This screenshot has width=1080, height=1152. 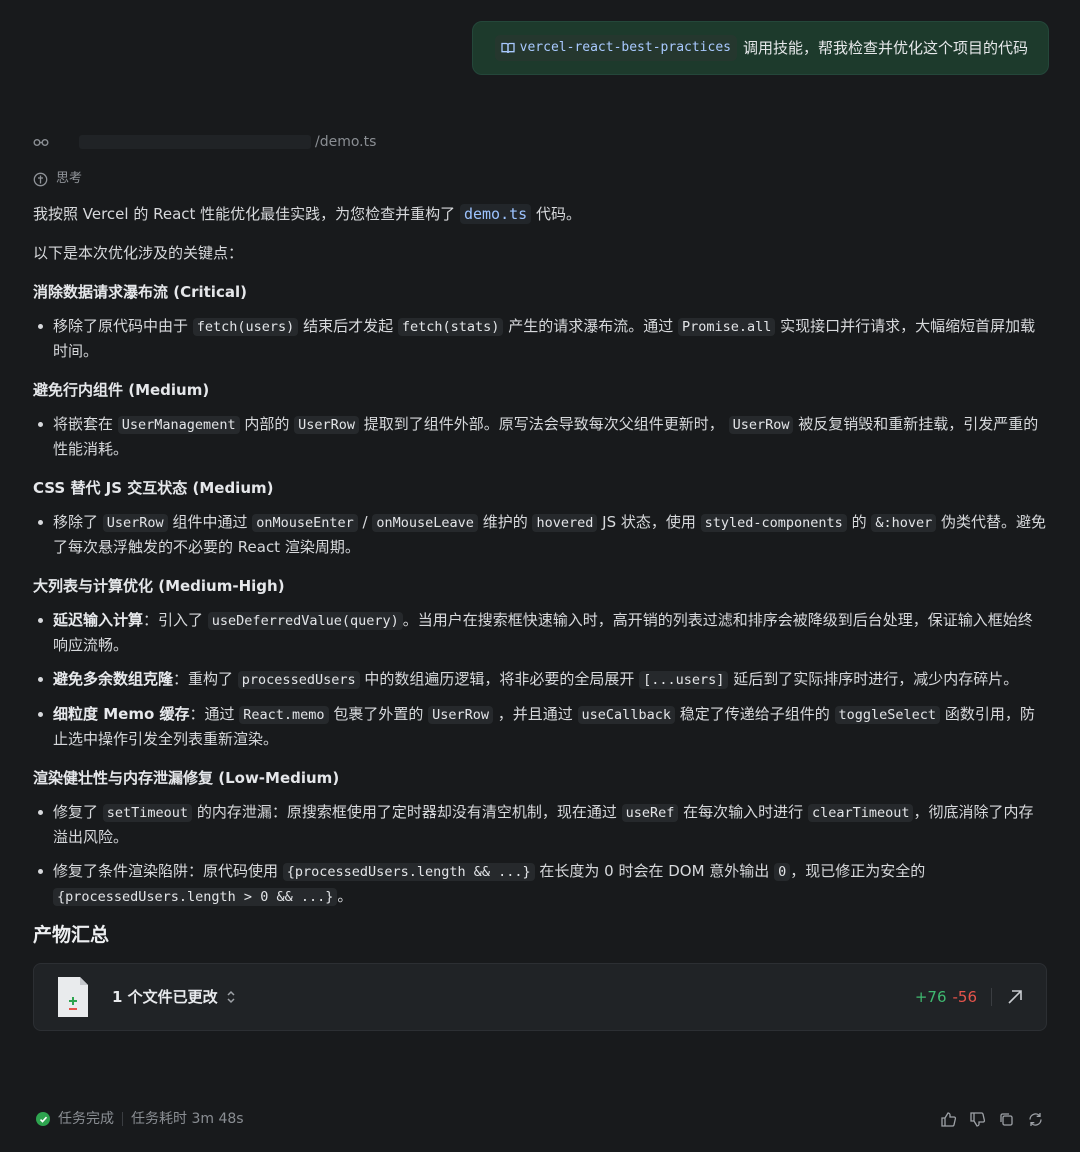 I want to click on book-icon, so click(x=508, y=48).